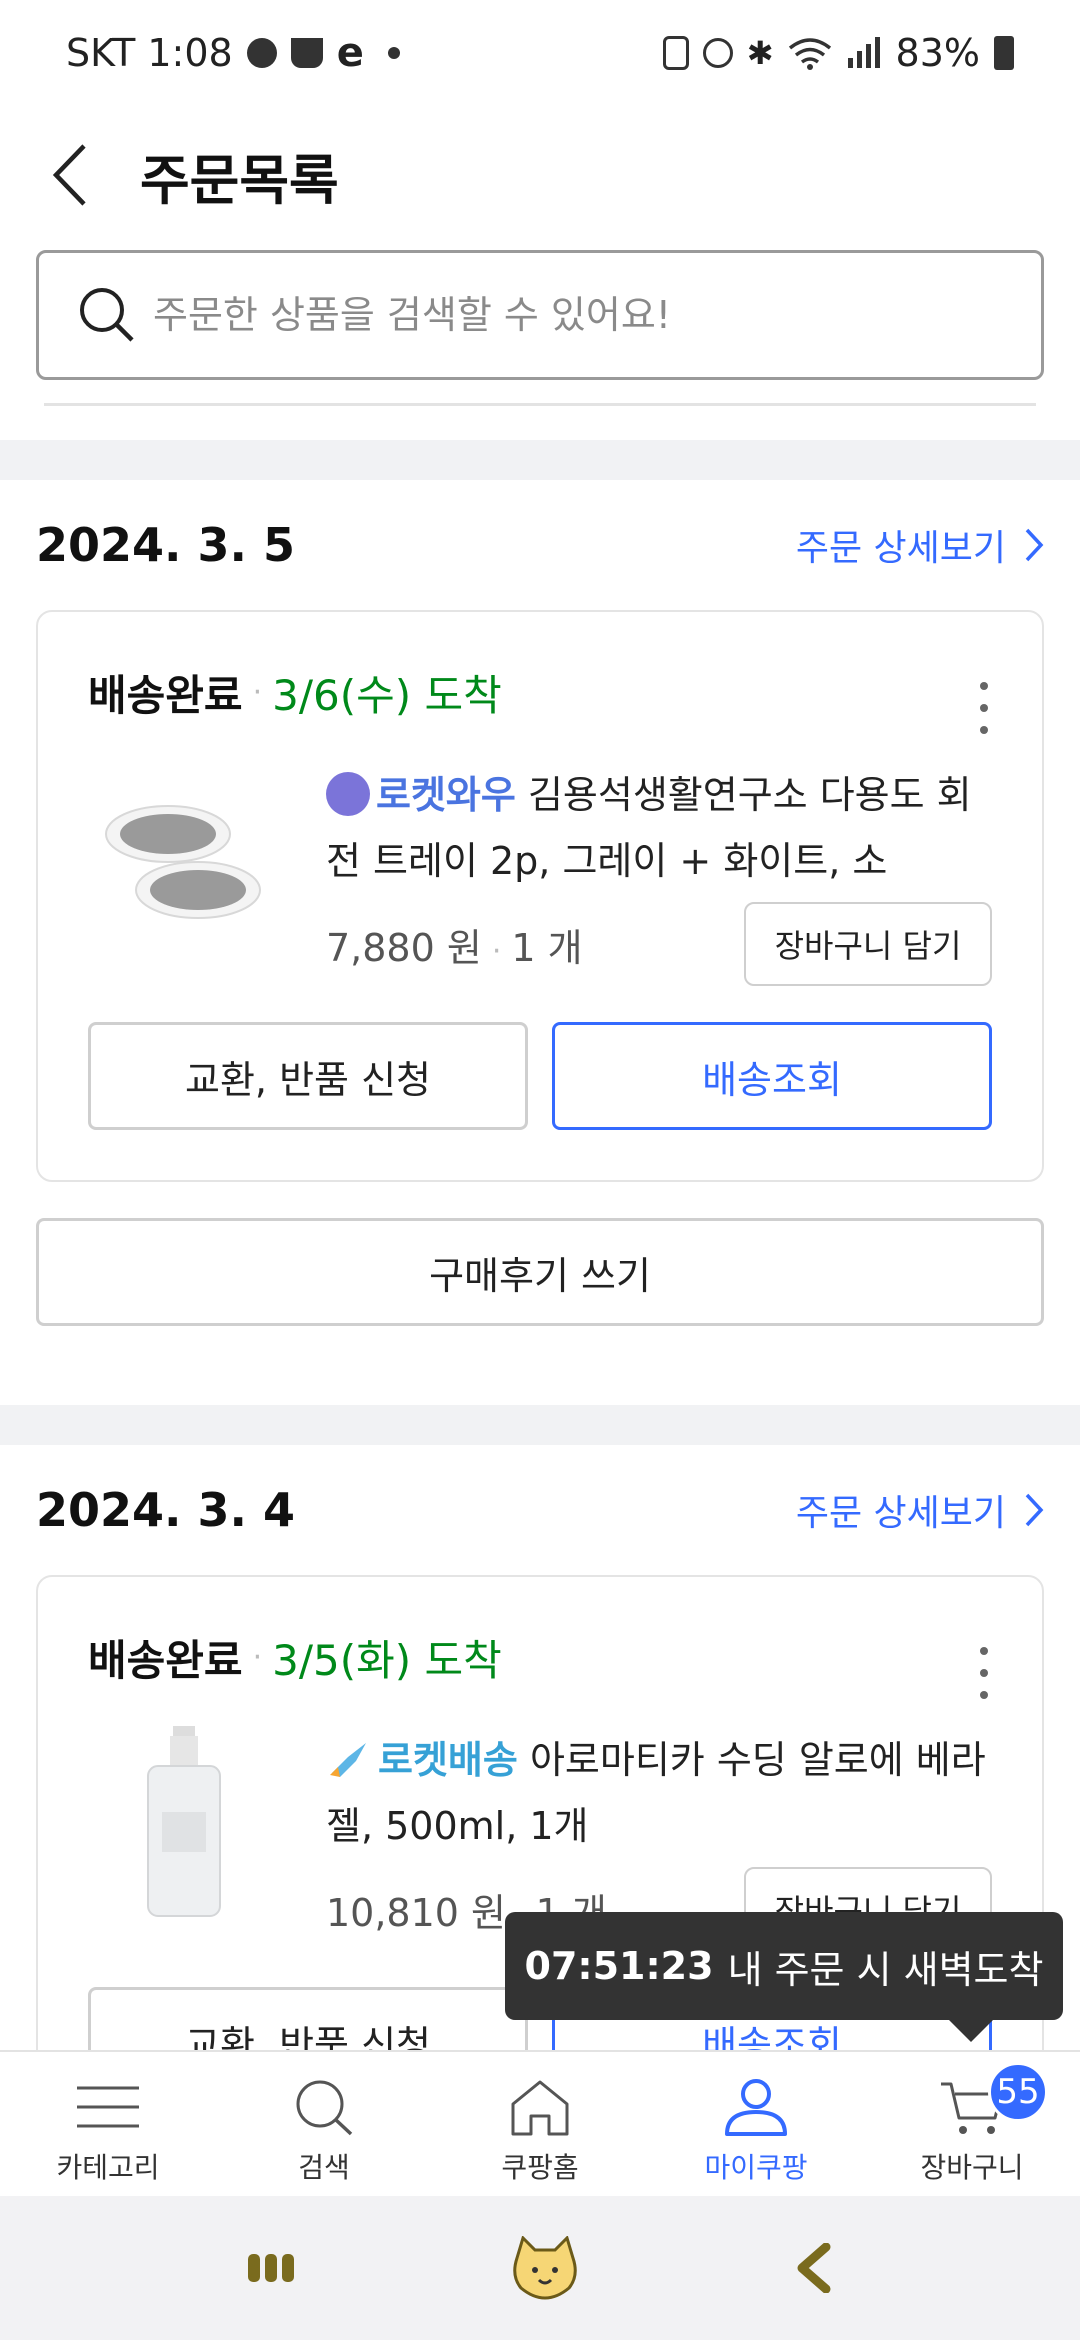 This screenshot has width=1080, height=2340. What do you see at coordinates (545, 2268) in the screenshot?
I see `home-button-icon` at bounding box center [545, 2268].